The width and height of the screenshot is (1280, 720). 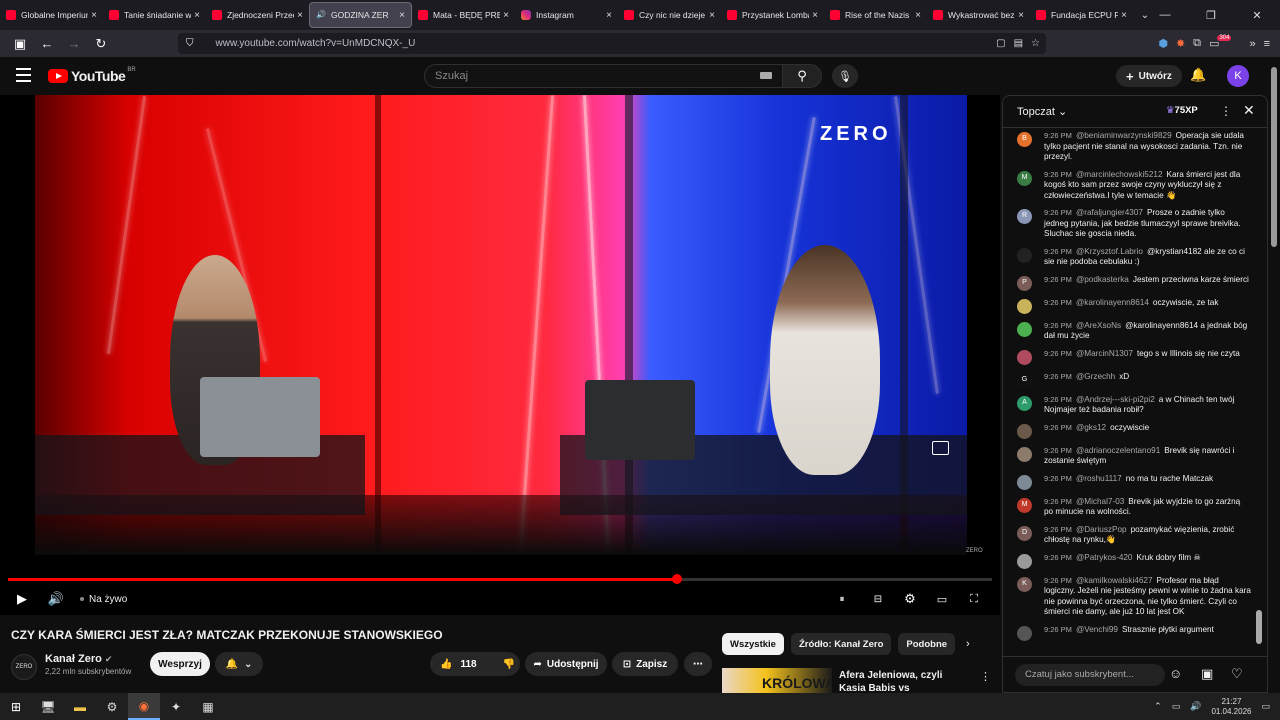 I want to click on browser-tab: Globalne Imperium ×, so click(x=51, y=15).